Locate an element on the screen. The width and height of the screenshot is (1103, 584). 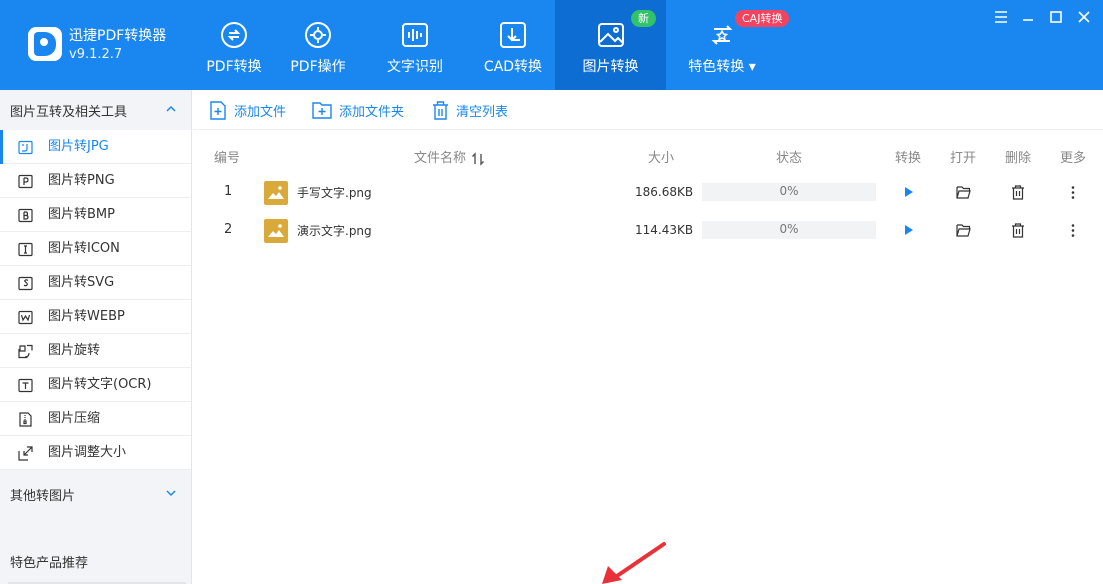
tab-label: PDF转换 is located at coordinates (234, 67).